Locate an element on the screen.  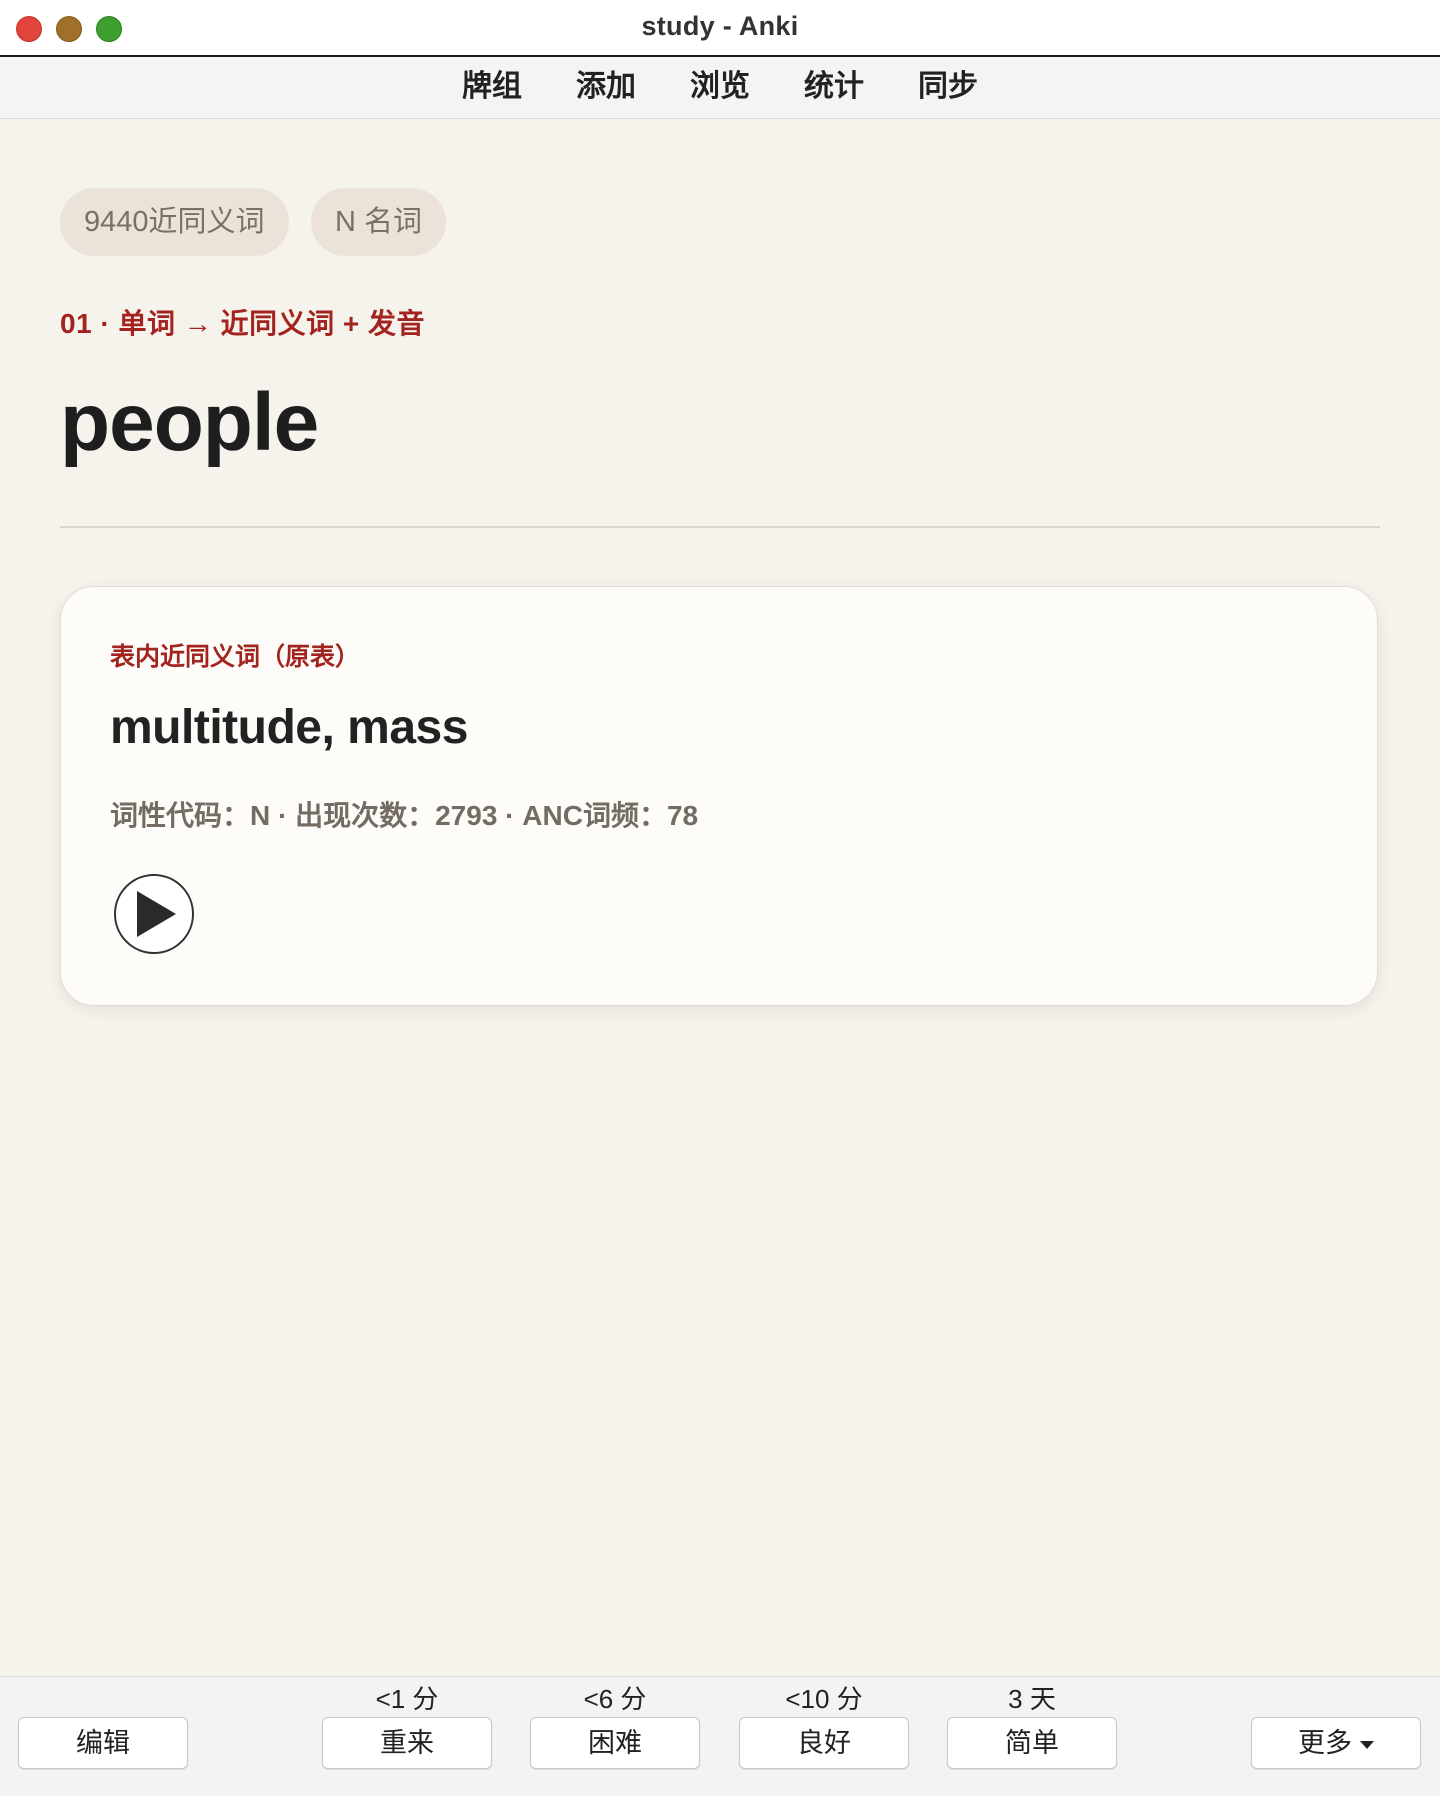
card-route: 01 · 单词 → 近同义词 + 发音 is located at coordinates (242, 323).